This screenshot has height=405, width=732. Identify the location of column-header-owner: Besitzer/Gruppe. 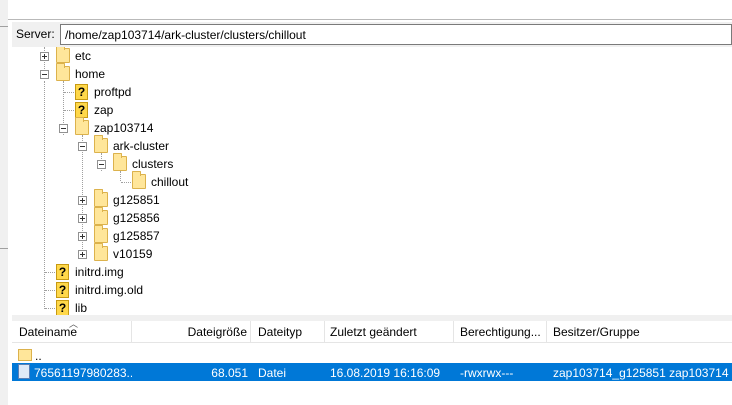
(639, 332).